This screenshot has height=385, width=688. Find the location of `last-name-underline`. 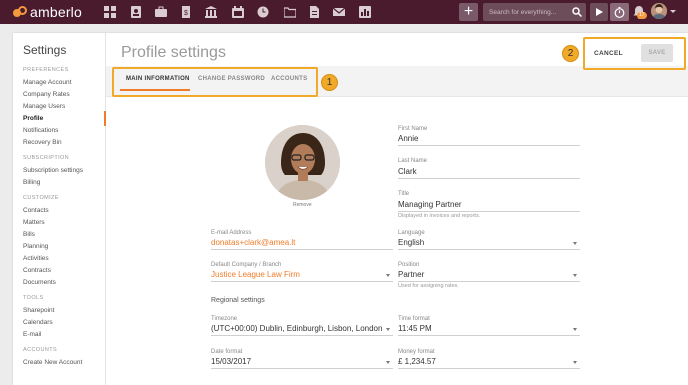

last-name-underline is located at coordinates (489, 178).